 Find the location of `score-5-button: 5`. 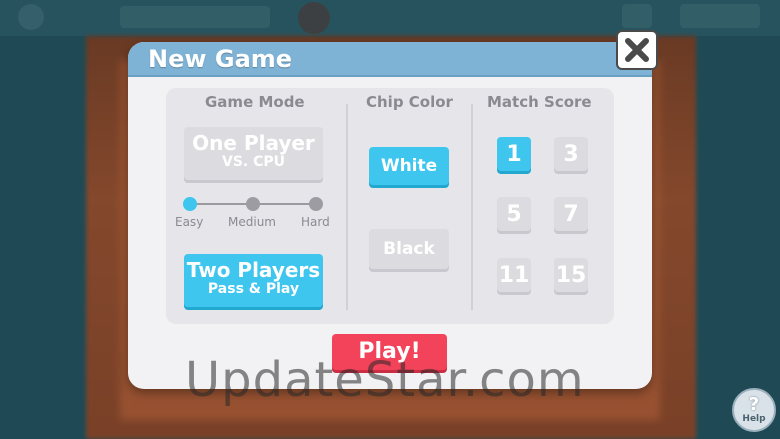

score-5-button: 5 is located at coordinates (514, 214).